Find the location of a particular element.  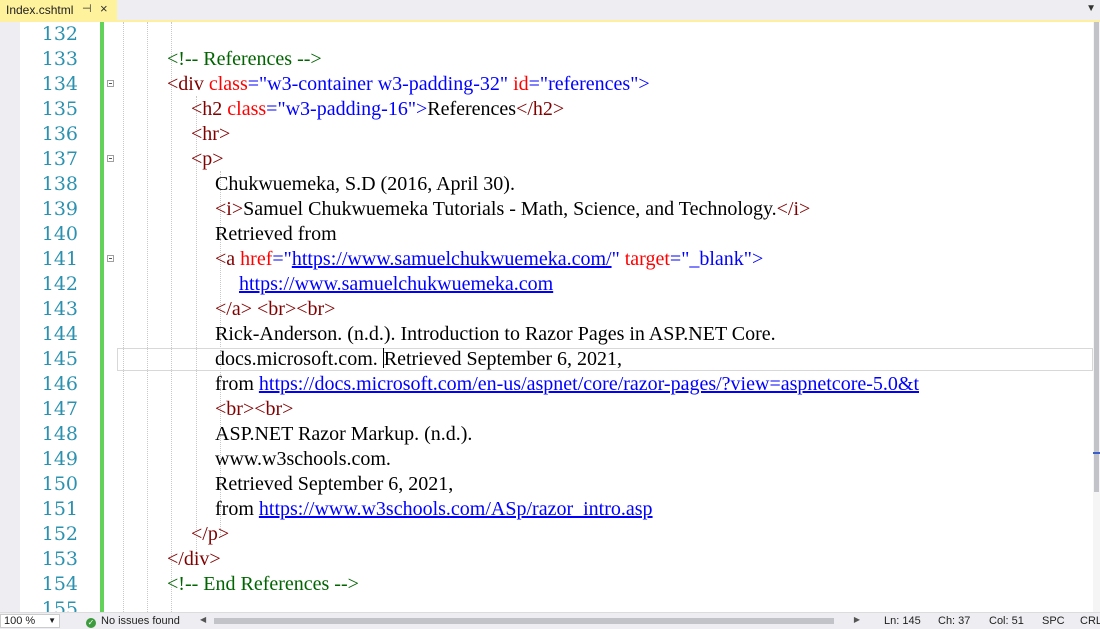

column-indicator: Col: 51 is located at coordinates (1006, 621).